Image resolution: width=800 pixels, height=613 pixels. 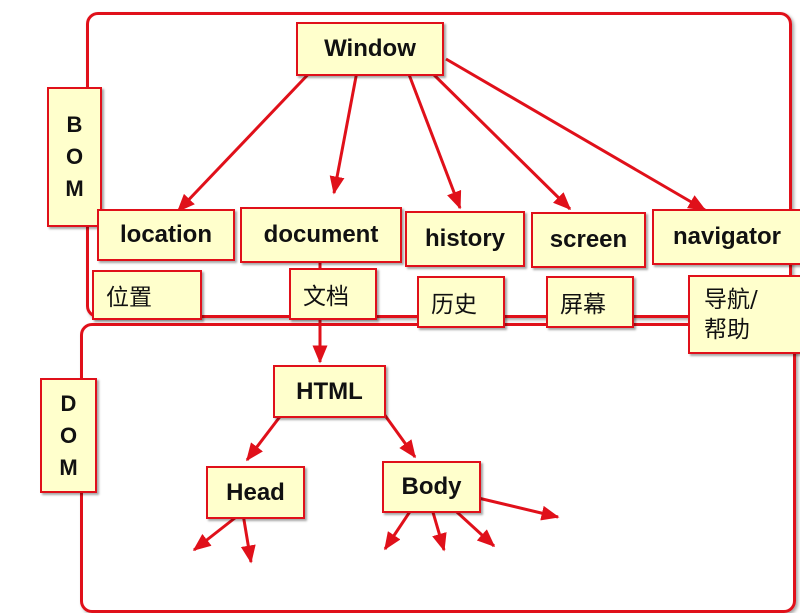 What do you see at coordinates (583, 305) in the screenshot?
I see `screen-desc: 屏幕` at bounding box center [583, 305].